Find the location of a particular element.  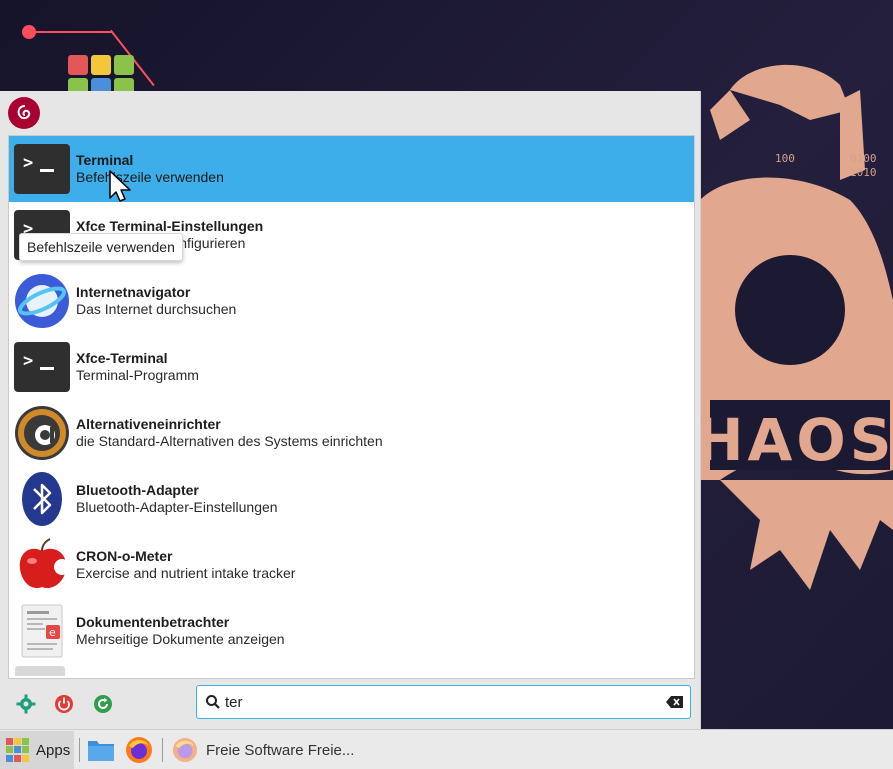

apps-label: Apps is located at coordinates (53, 750).